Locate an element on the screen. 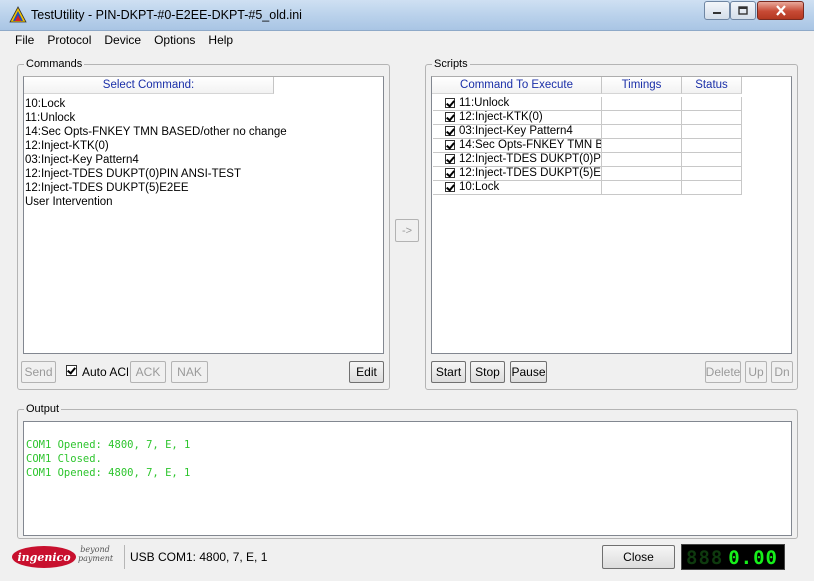 This screenshot has width=814, height=581. maximize-icon is located at coordinates (743, 10).